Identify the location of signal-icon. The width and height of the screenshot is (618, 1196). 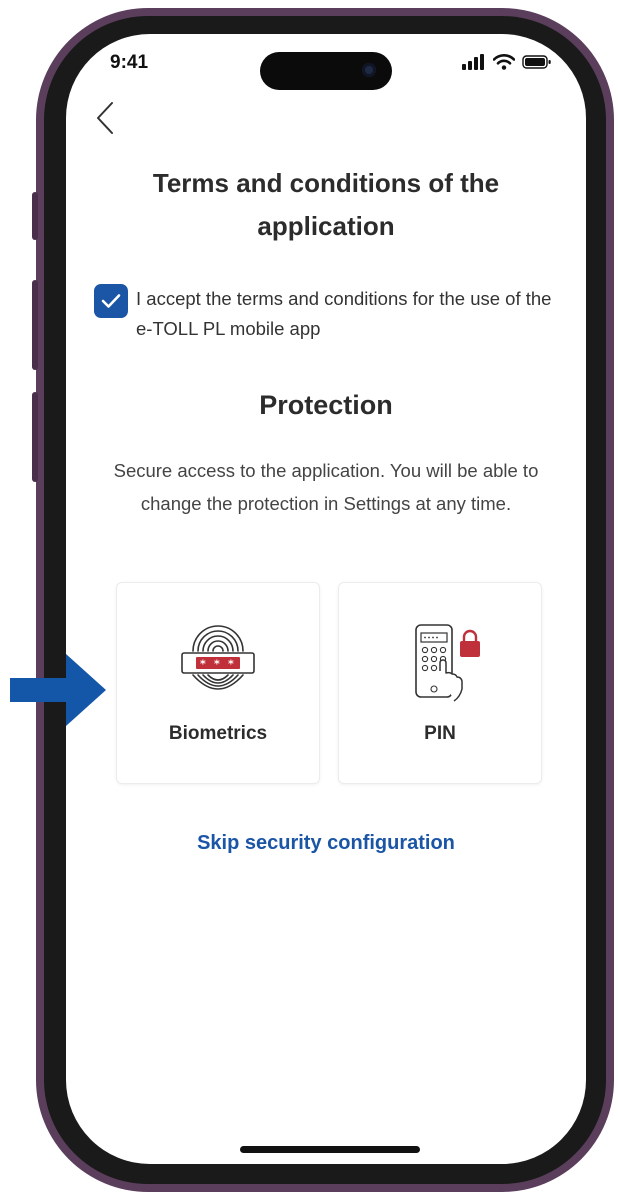
(473, 62).